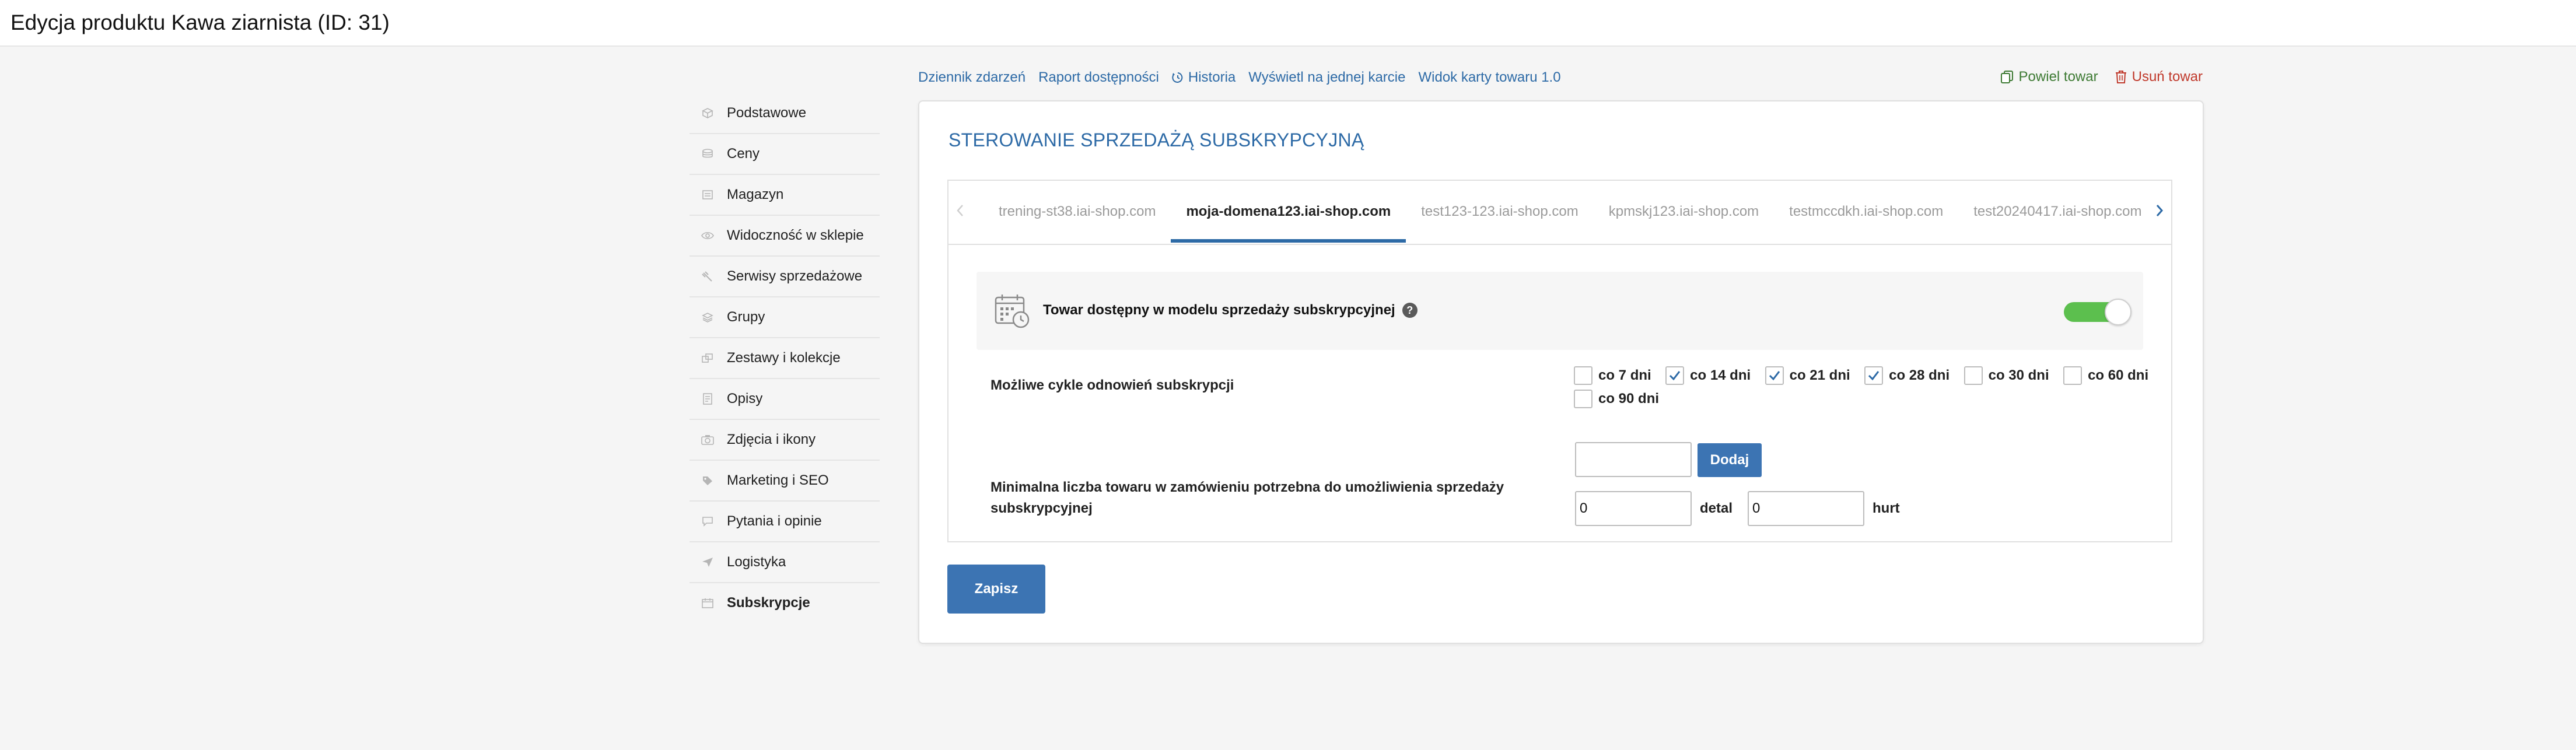 Image resolution: width=2576 pixels, height=750 pixels. I want to click on tabs-scroll-left, so click(960, 212).